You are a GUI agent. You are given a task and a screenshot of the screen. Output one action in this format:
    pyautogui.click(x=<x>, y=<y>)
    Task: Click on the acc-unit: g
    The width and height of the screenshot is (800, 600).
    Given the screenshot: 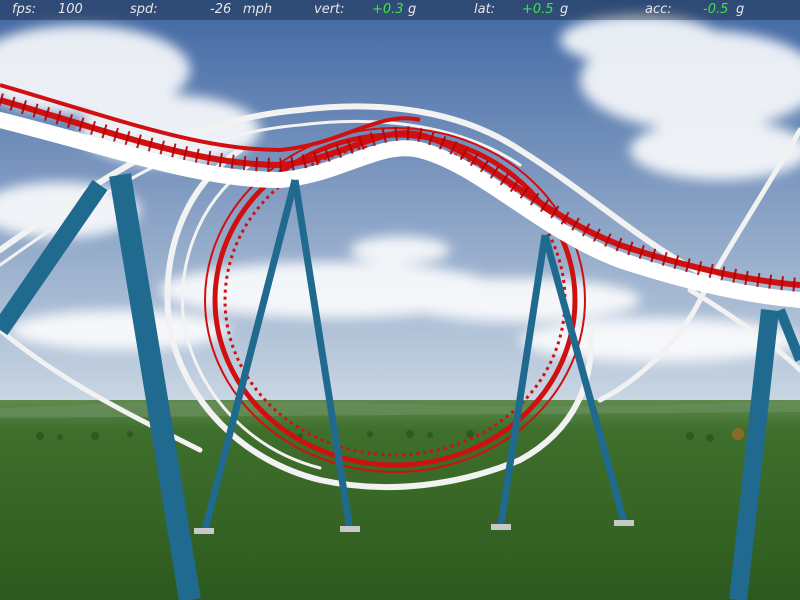 What is the action you would take?
    pyautogui.click(x=740, y=9)
    